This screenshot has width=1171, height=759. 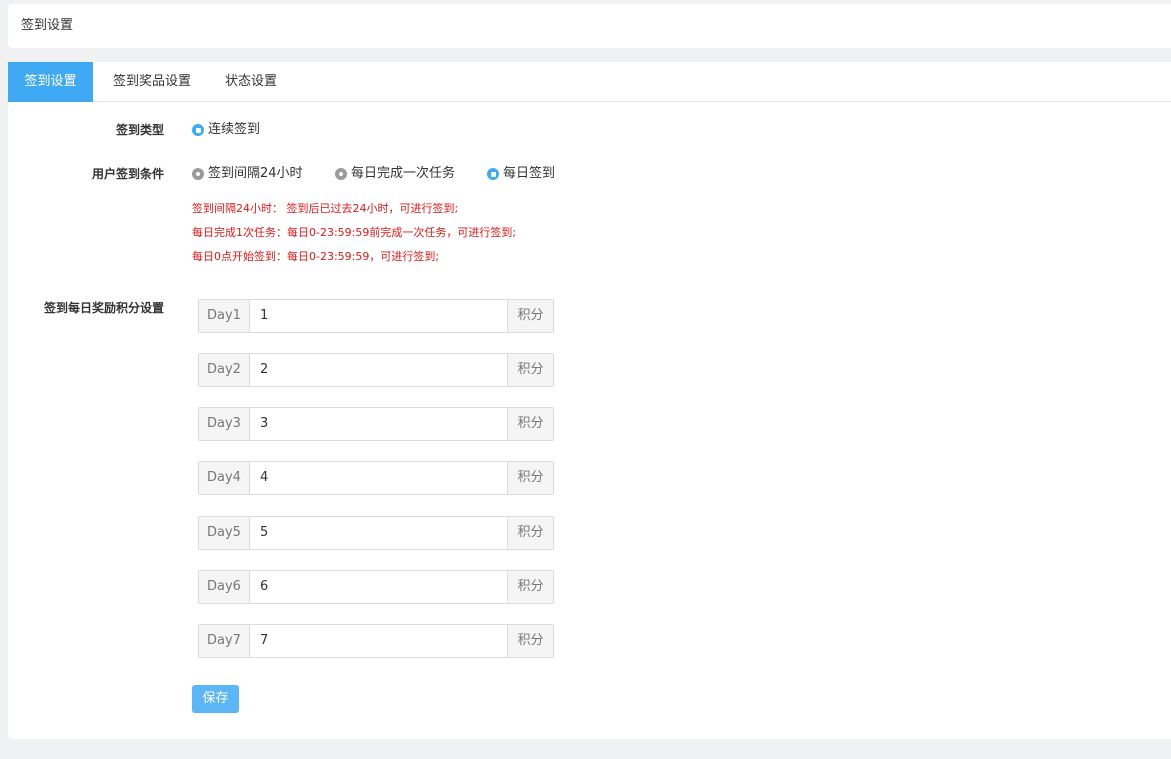 I want to click on day-points-row: Day5 积分, so click(x=376, y=533).